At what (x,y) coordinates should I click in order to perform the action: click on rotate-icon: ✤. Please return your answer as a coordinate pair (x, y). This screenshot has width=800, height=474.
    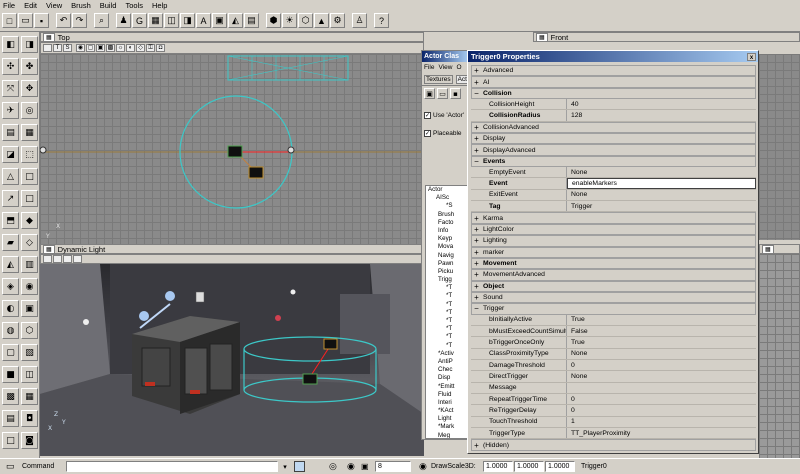
    Looking at the image, I should click on (29, 66).